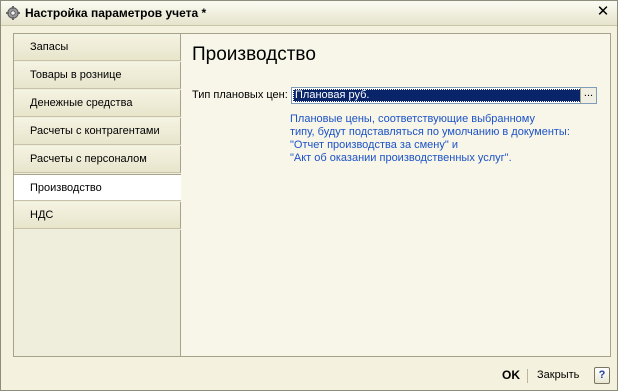  What do you see at coordinates (254, 54) in the screenshot?
I see `page-title: Производство` at bounding box center [254, 54].